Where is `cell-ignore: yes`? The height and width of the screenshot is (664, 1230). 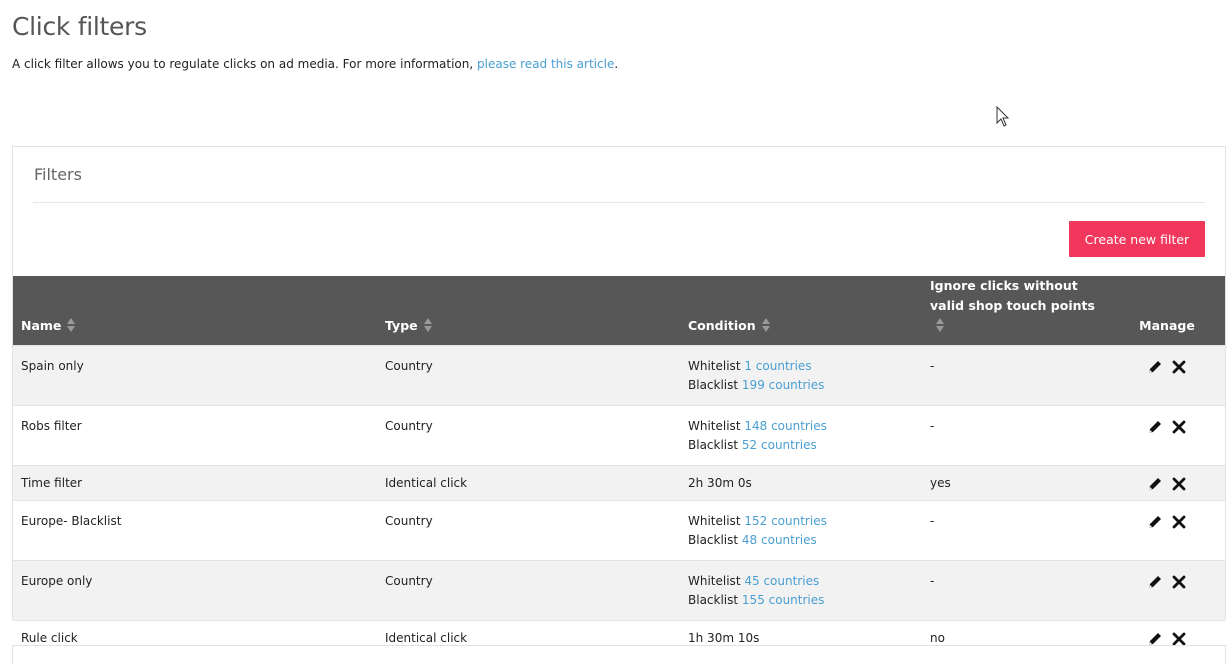
cell-ignore: yes is located at coordinates (1015, 483).